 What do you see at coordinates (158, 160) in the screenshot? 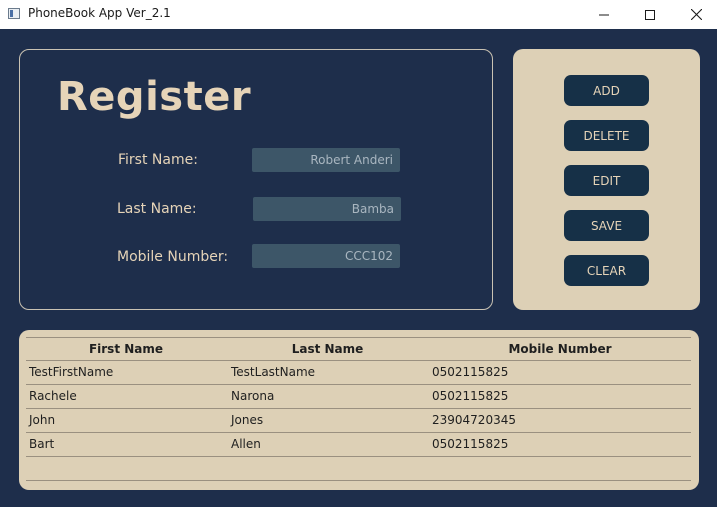
I see `first-name-label: First Name:` at bounding box center [158, 160].